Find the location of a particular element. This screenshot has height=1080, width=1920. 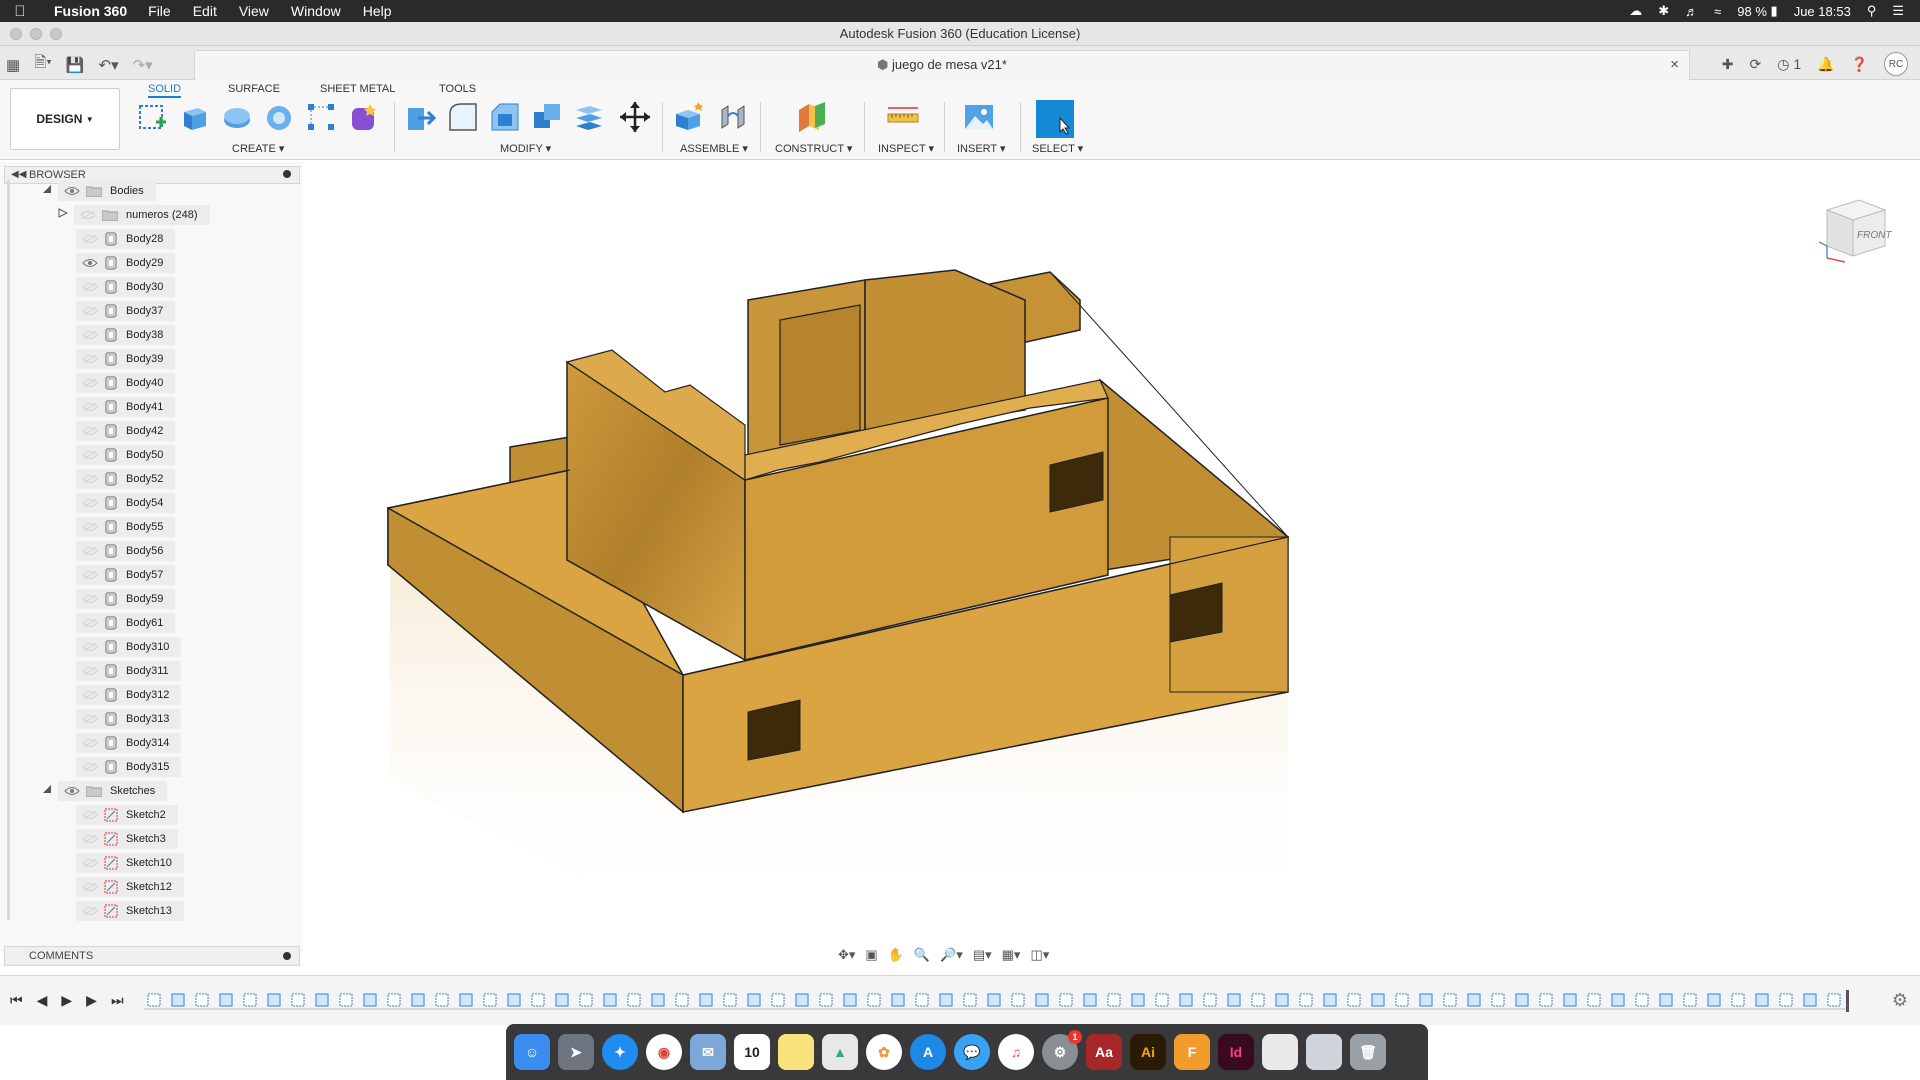

tree-item-sketch: Sketch2 is located at coordinates (127, 815).